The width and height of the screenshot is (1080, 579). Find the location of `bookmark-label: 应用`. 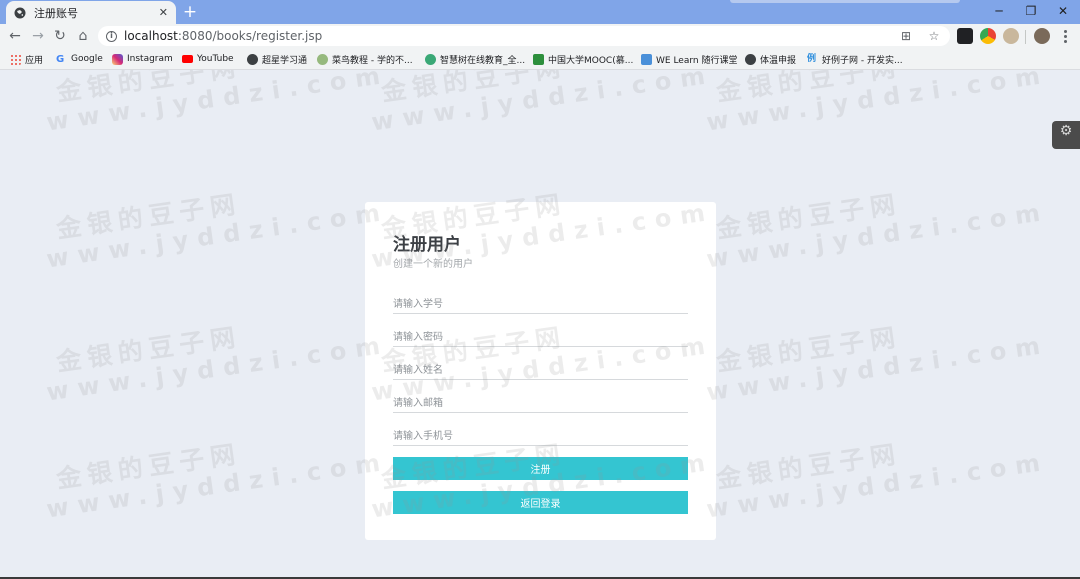

bookmark-label: 应用 is located at coordinates (34, 60).